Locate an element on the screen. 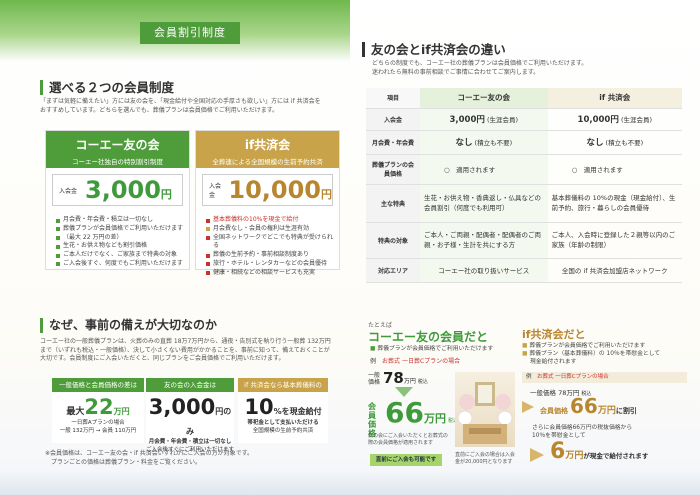 The width and height of the screenshot is (700, 495). table-row: 月会費・年会費 なし (積立も不要) なし (積立も不要) is located at coordinates (524, 142).